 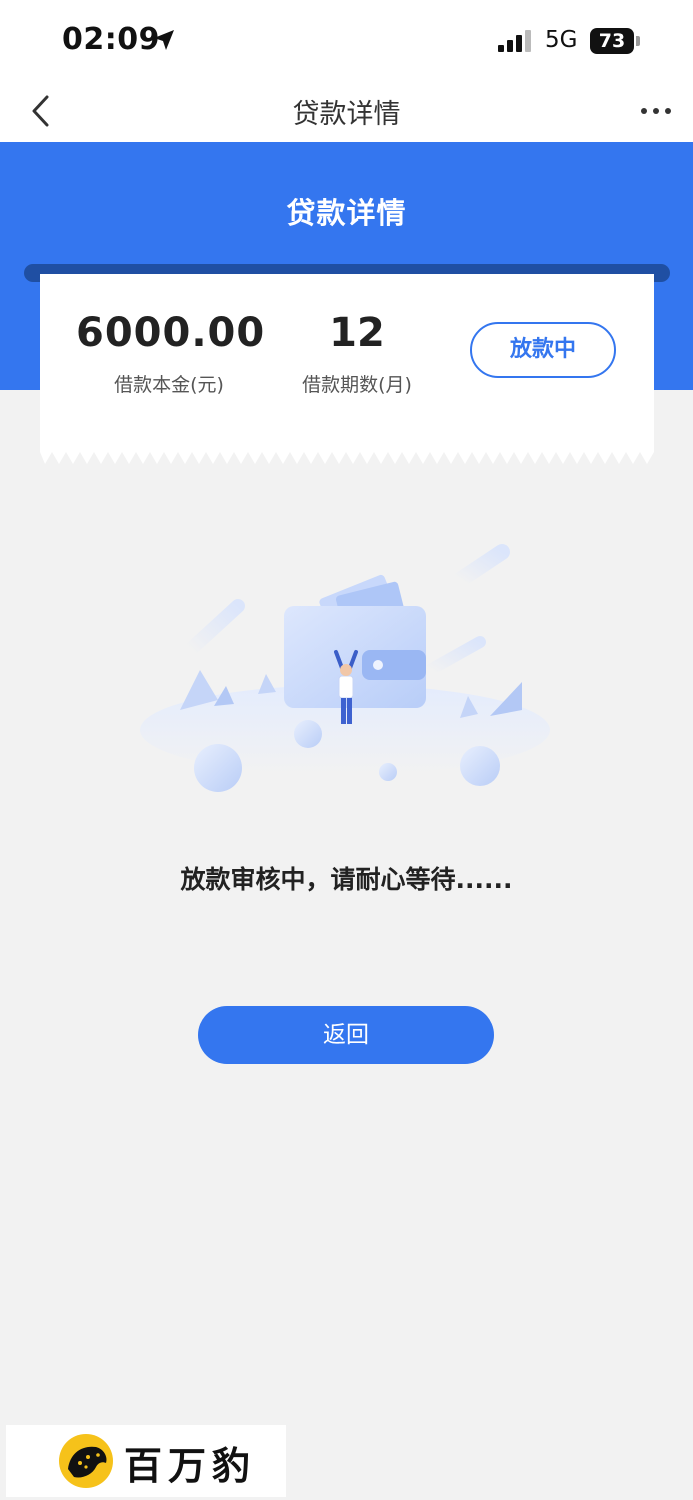 I want to click on location-arrow-icon, so click(x=164, y=40).